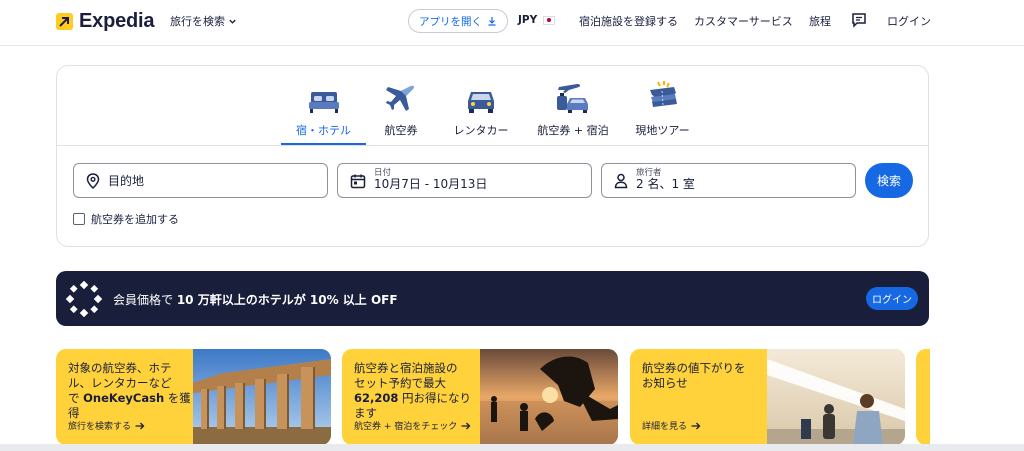 The width and height of the screenshot is (1024, 451). What do you see at coordinates (923, 397) in the screenshot?
I see `promo-card-partial` at bounding box center [923, 397].